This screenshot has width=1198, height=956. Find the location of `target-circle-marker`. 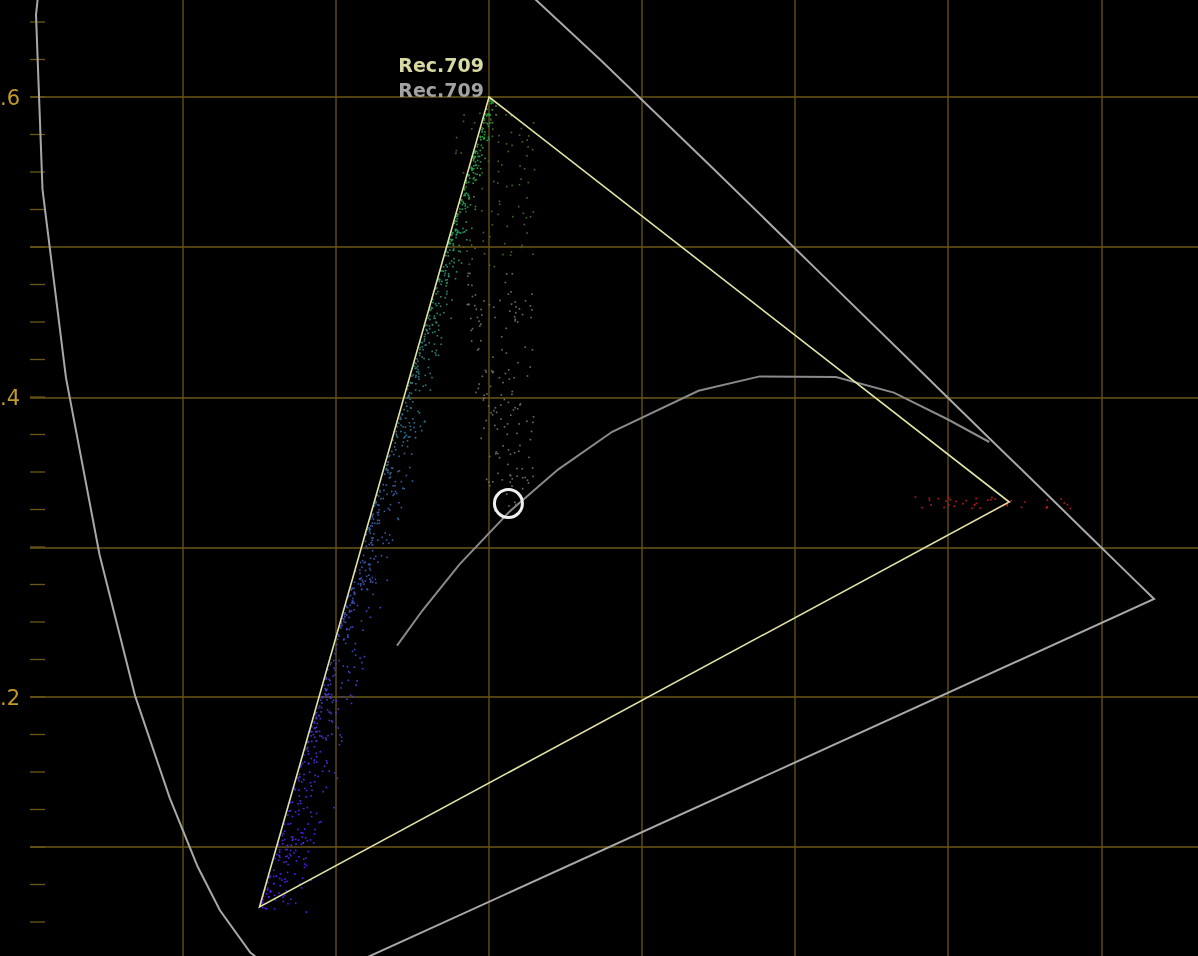

target-circle-marker is located at coordinates (508, 503).